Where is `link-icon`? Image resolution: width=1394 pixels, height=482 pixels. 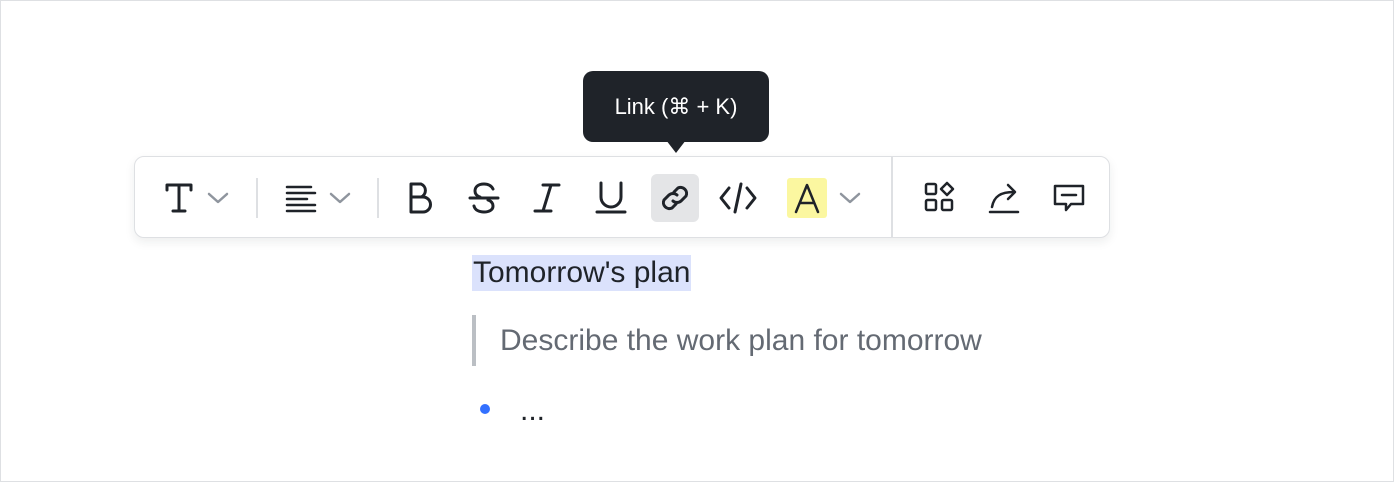
link-icon is located at coordinates (675, 198).